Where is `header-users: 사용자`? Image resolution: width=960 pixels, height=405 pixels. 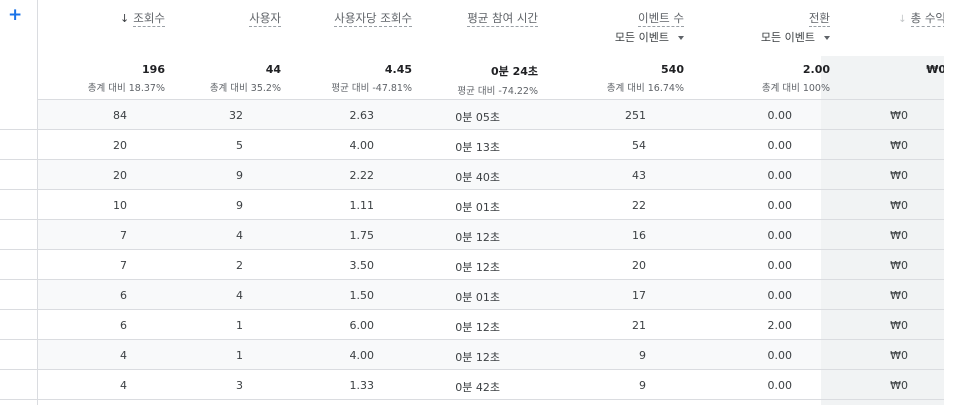 header-users: 사용자 is located at coordinates (265, 18).